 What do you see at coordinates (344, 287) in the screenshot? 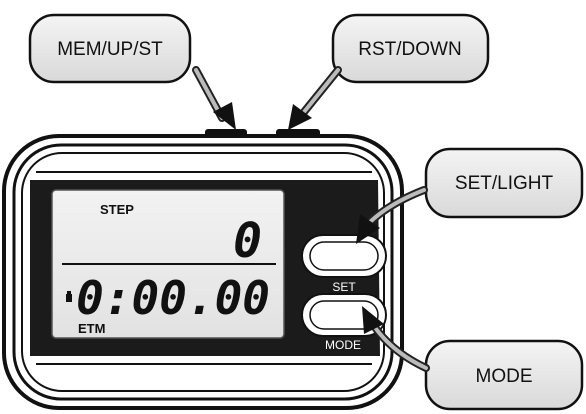
I see `set-button-label: SET` at bounding box center [344, 287].